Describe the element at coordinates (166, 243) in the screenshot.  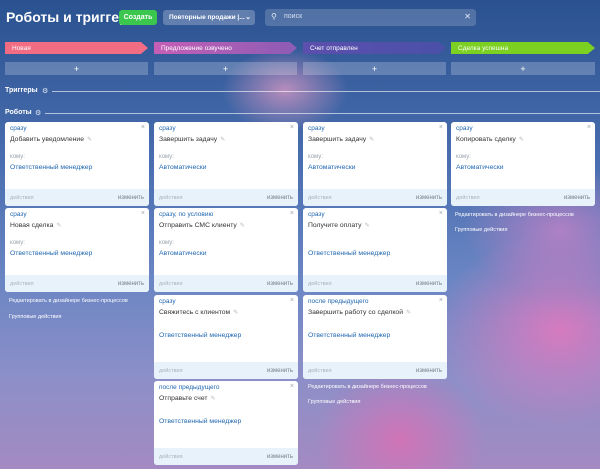
I see `recipient-label: кому:` at that location.